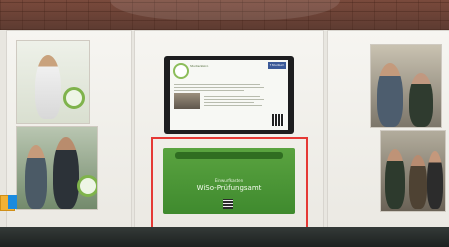 Image resolution: width=449 pixels, height=247 pixels. What do you see at coordinates (229, 95) in the screenshot?
I see `monitor-screen: Studienbüro f Studium` at bounding box center [229, 95].